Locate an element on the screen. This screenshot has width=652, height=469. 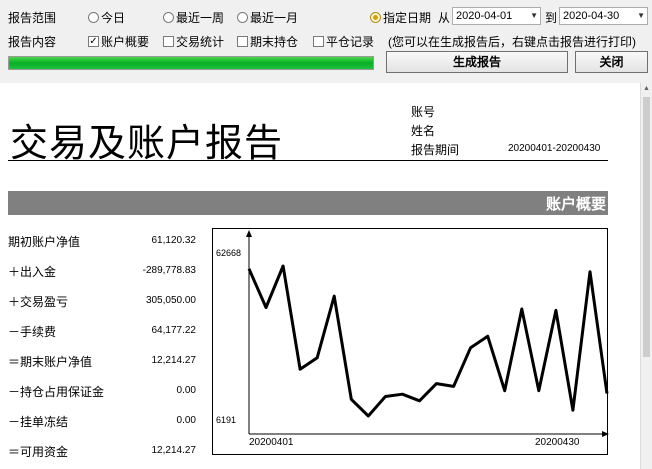
summary-row-label: ＋交易盈亏 is located at coordinates (38, 302).